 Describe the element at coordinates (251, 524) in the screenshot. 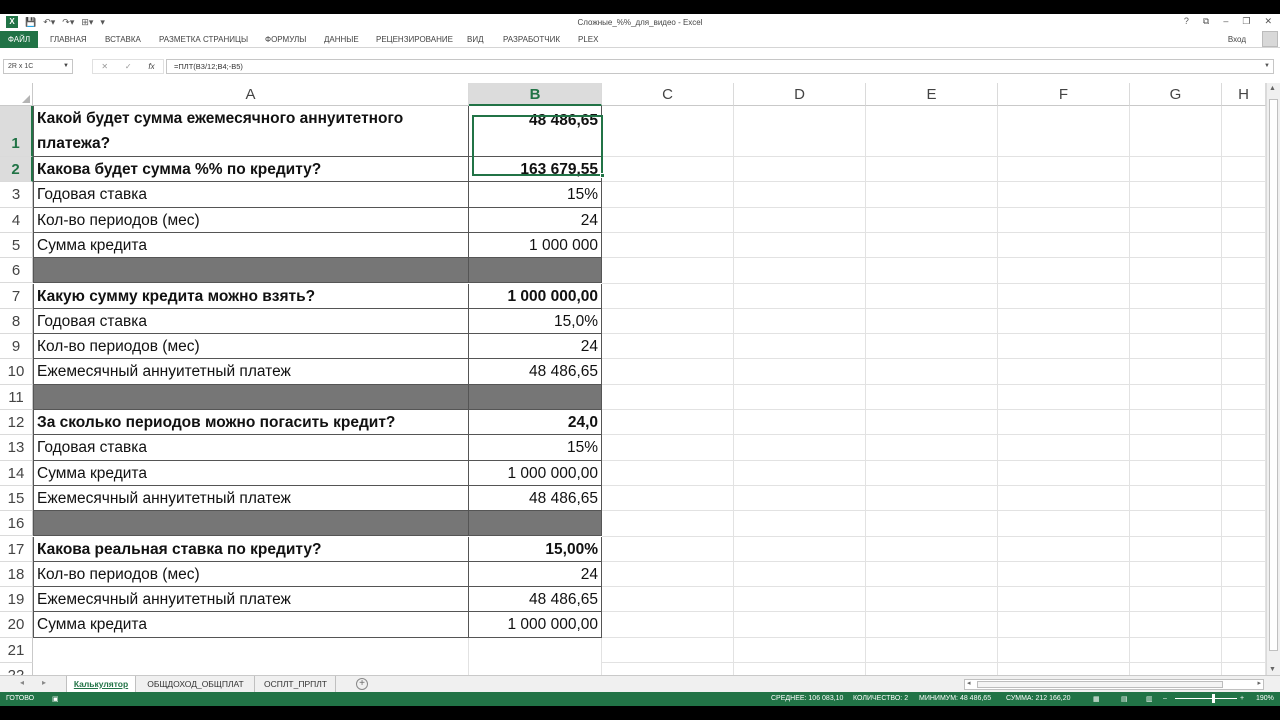

I see `cell-a16` at that location.